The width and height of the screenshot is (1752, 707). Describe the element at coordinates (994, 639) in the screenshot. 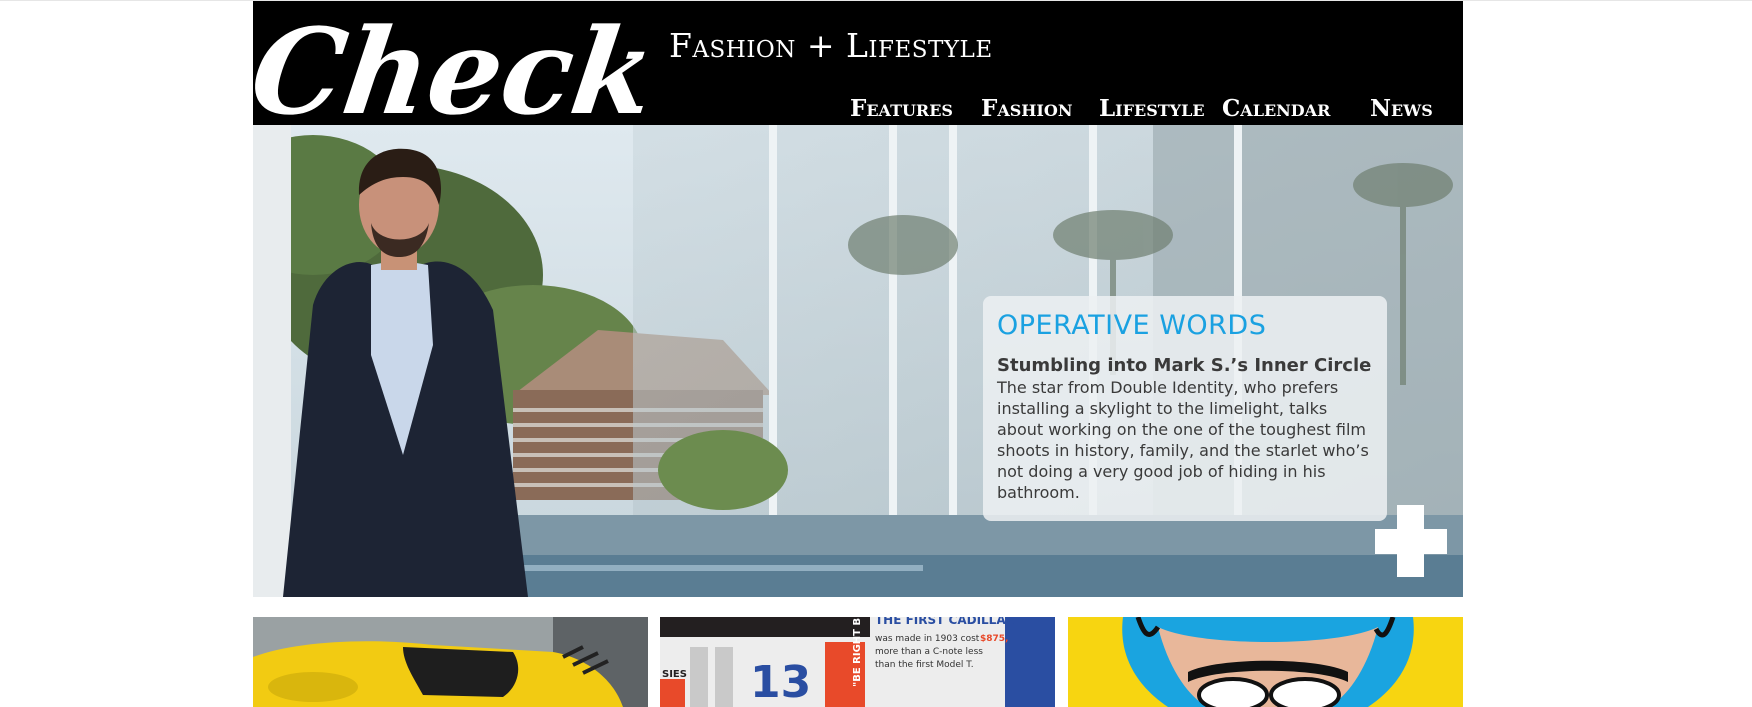

I see `infographic-price: $875,` at that location.